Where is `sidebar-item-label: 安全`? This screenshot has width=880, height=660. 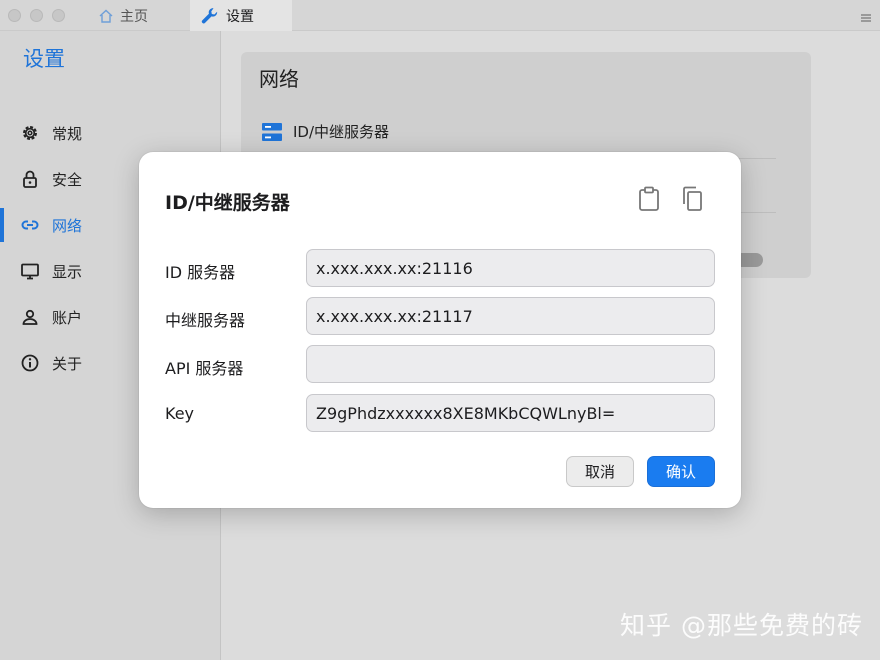 sidebar-item-label: 安全 is located at coordinates (67, 179).